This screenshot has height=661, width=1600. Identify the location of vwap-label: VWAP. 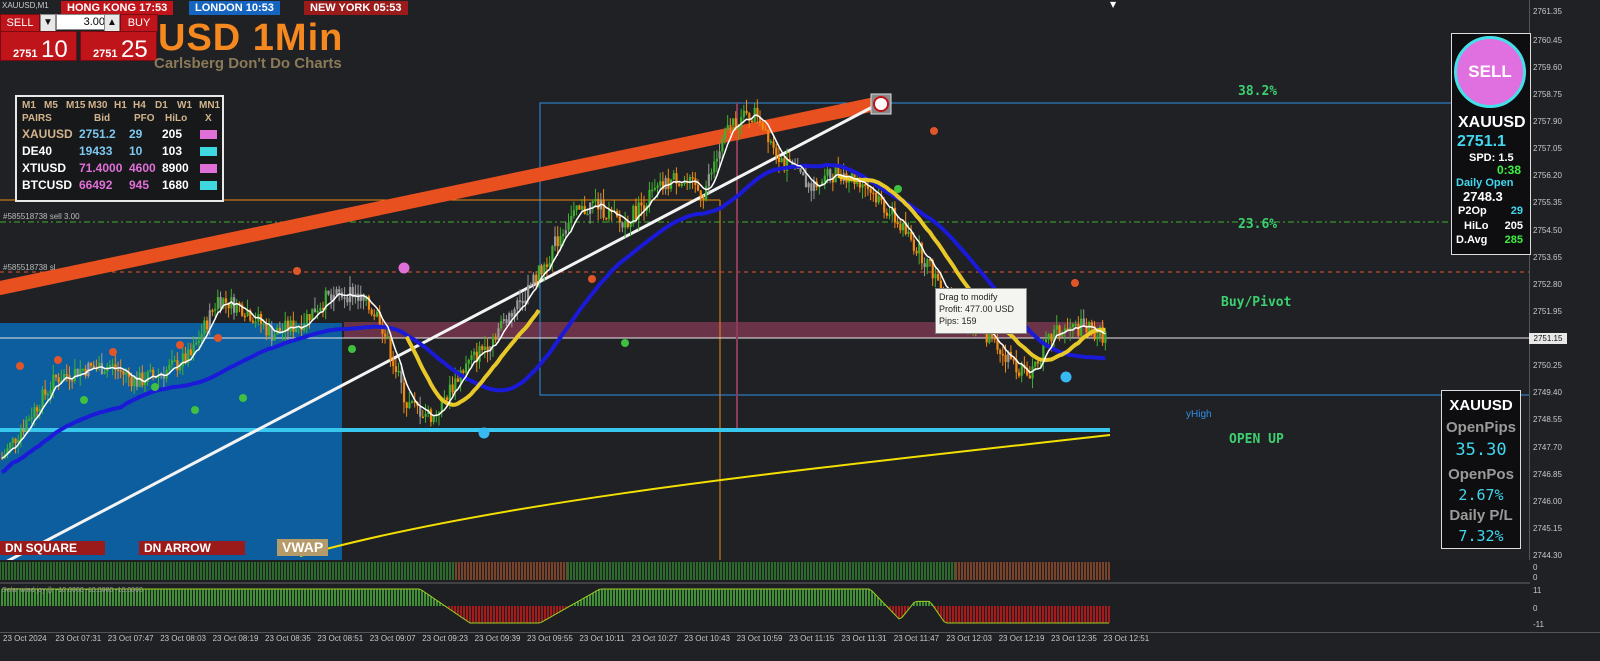
(303, 547).